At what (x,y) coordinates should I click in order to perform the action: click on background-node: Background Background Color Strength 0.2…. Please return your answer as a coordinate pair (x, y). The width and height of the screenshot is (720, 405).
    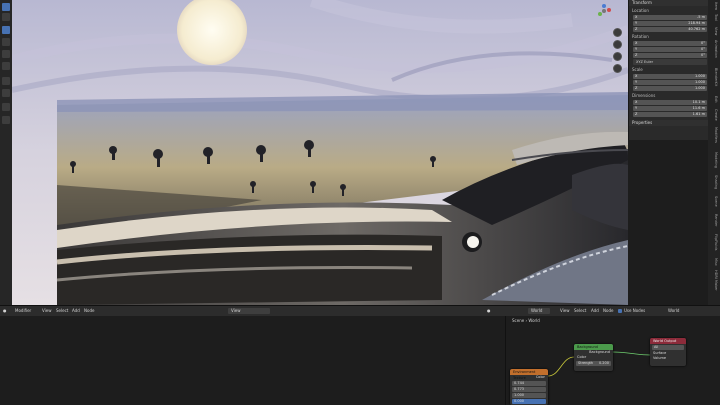
    Looking at the image, I should click on (593, 357).